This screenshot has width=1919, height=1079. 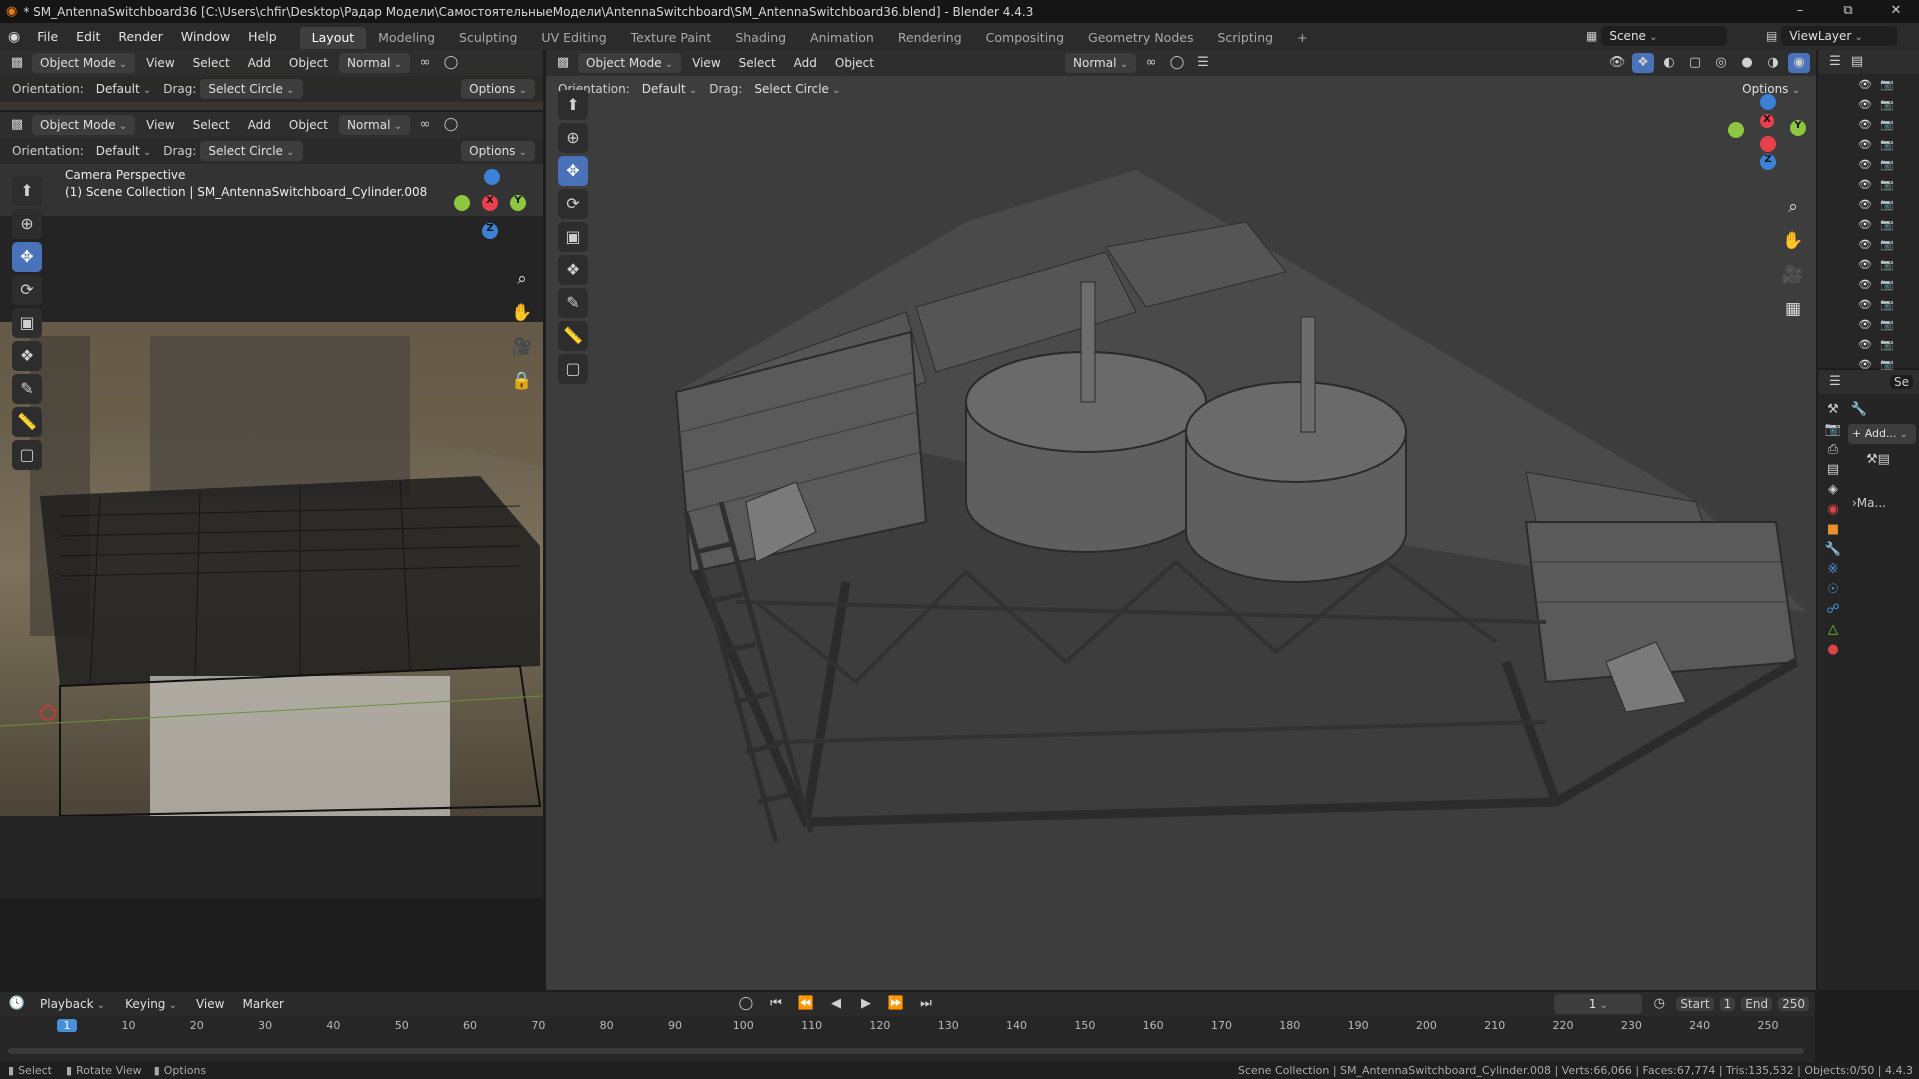 I want to click on viewlayer-field: ViewLayer, so click(x=1839, y=36).